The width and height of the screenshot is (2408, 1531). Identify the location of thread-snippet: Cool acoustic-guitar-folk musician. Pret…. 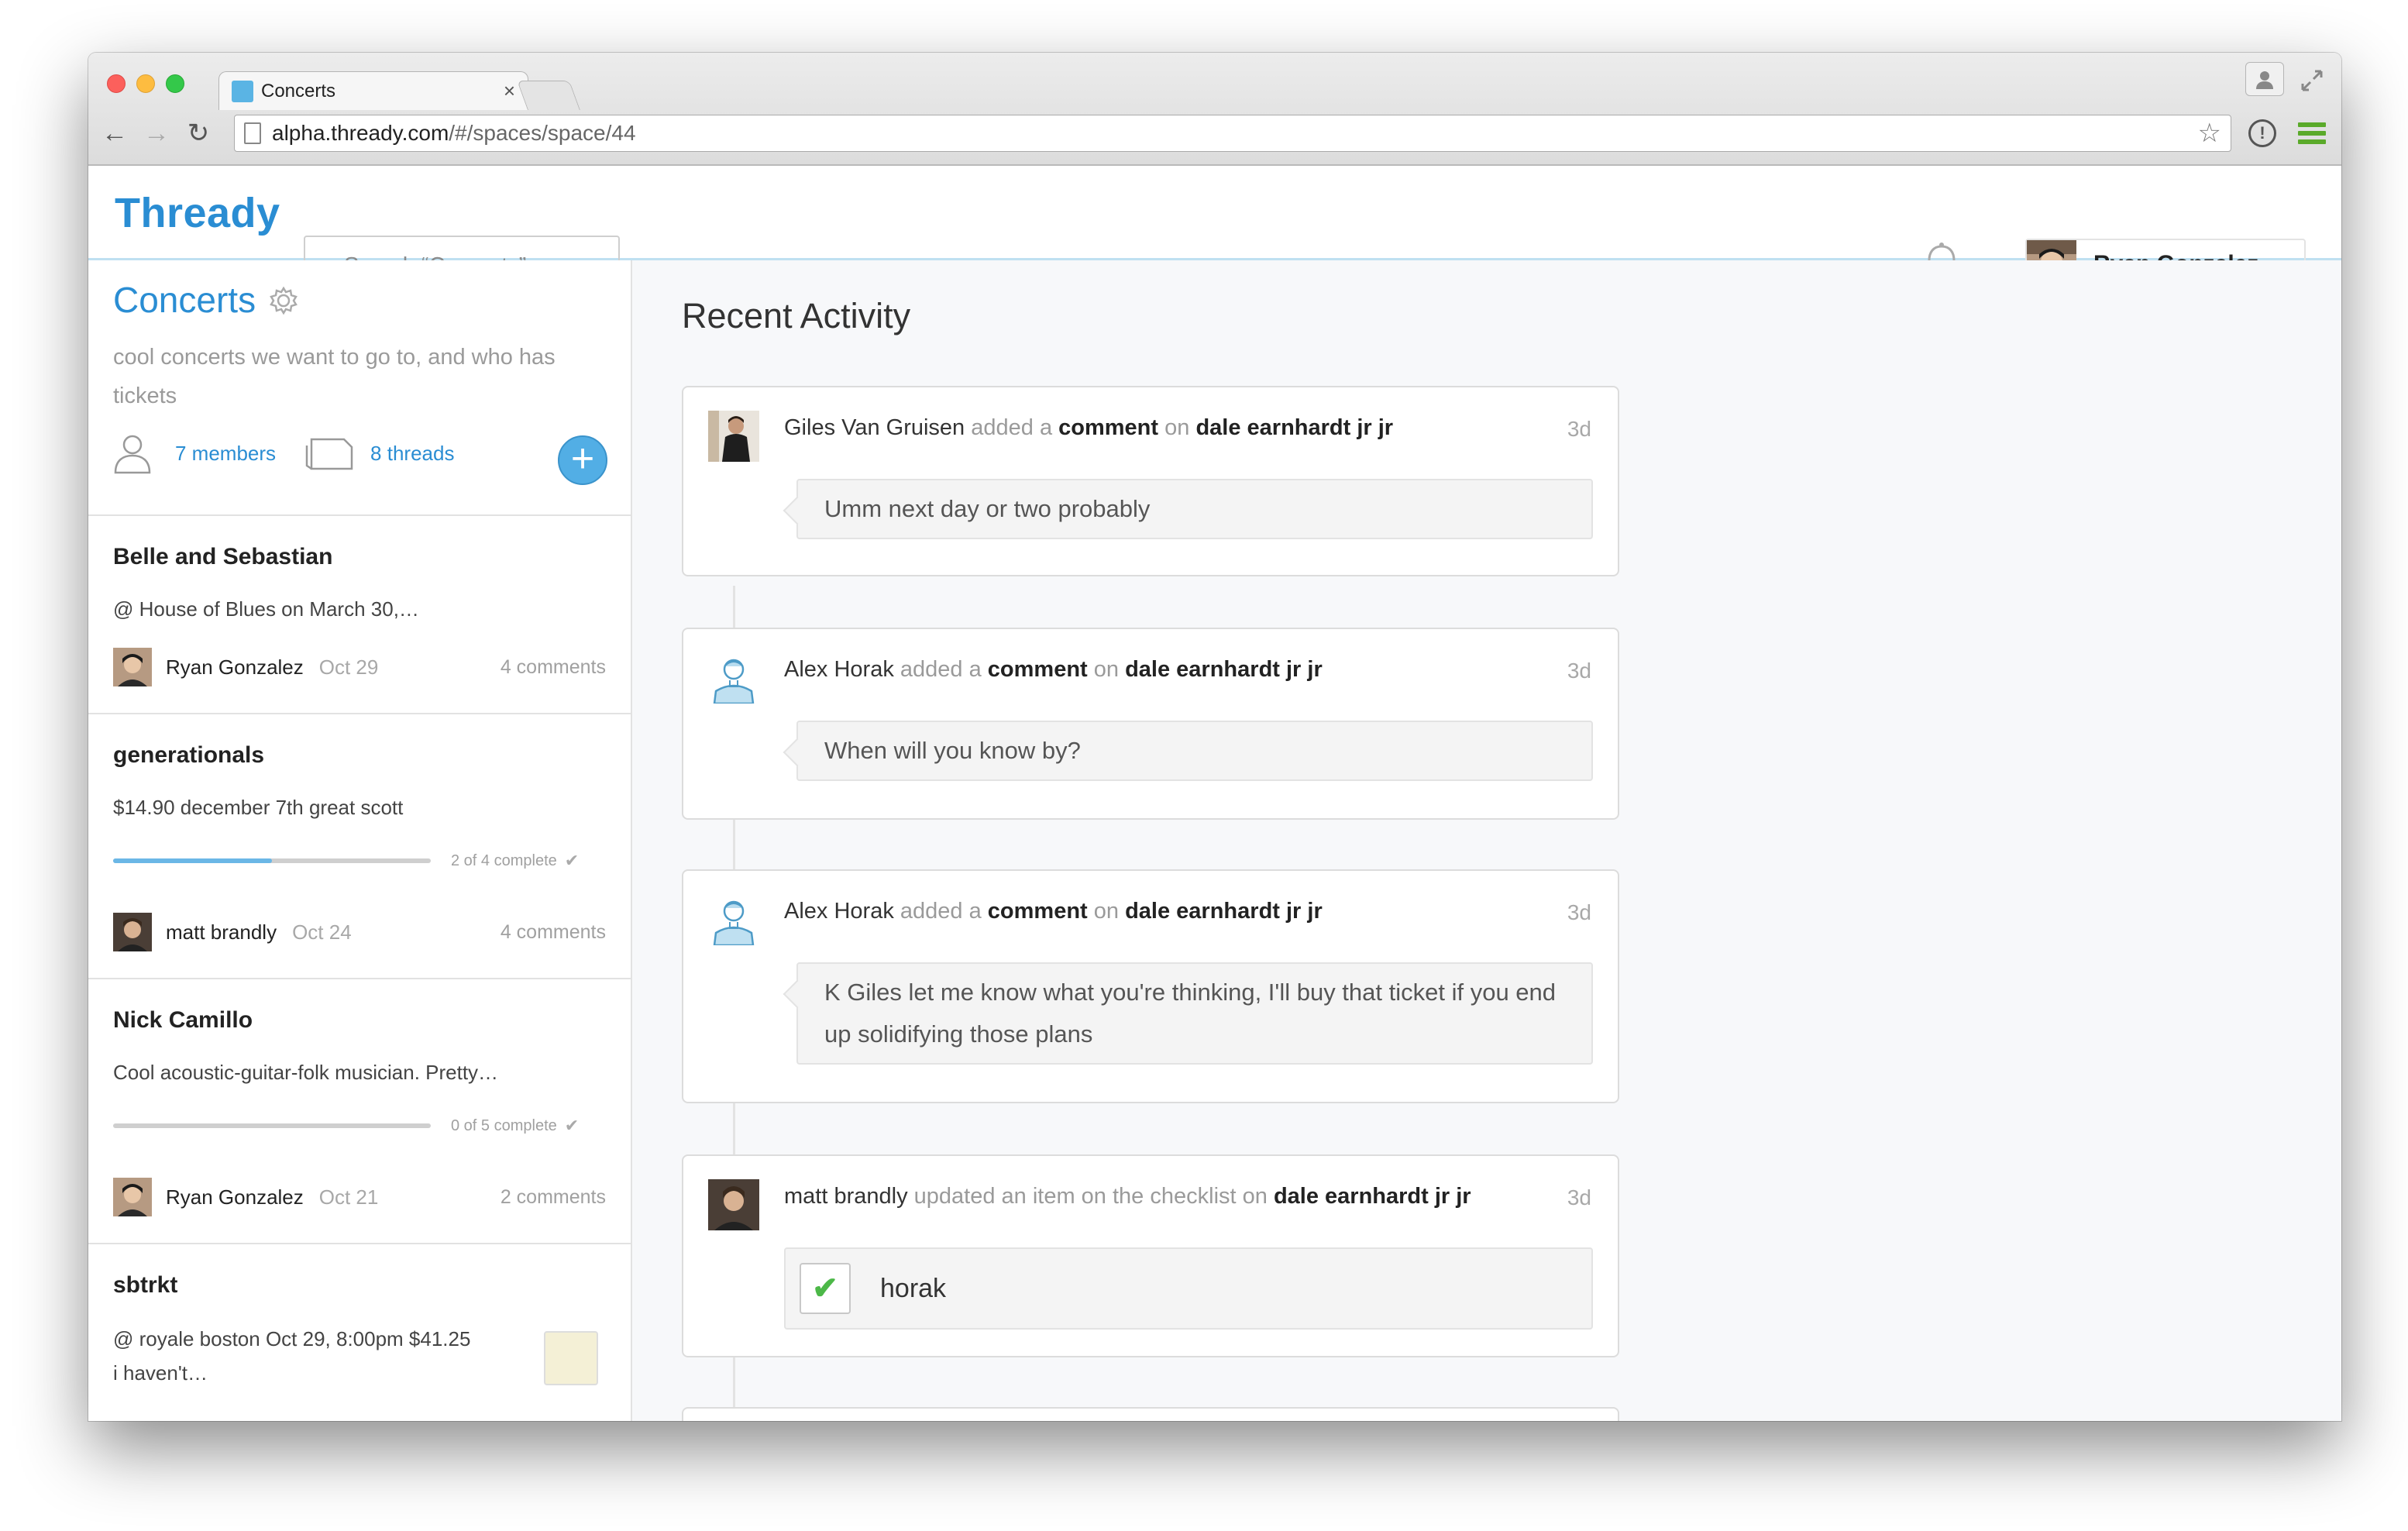
(306, 1072).